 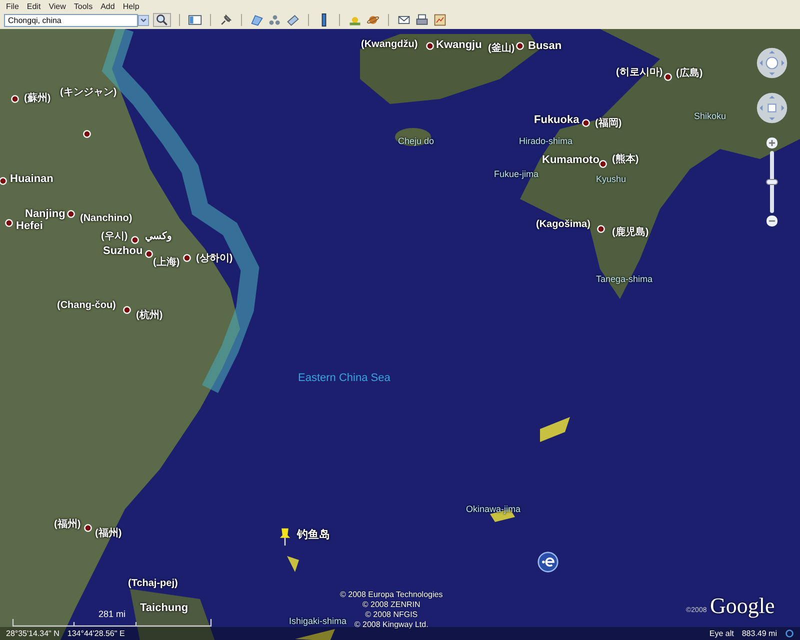 I want to click on logo-text: Google, so click(x=742, y=606).